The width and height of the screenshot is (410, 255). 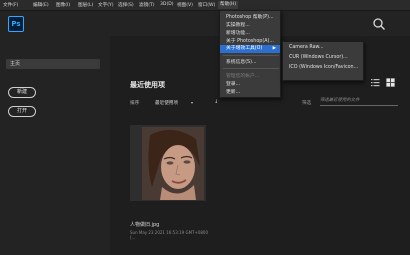 I want to click on top-bar, so click(x=205, y=23).